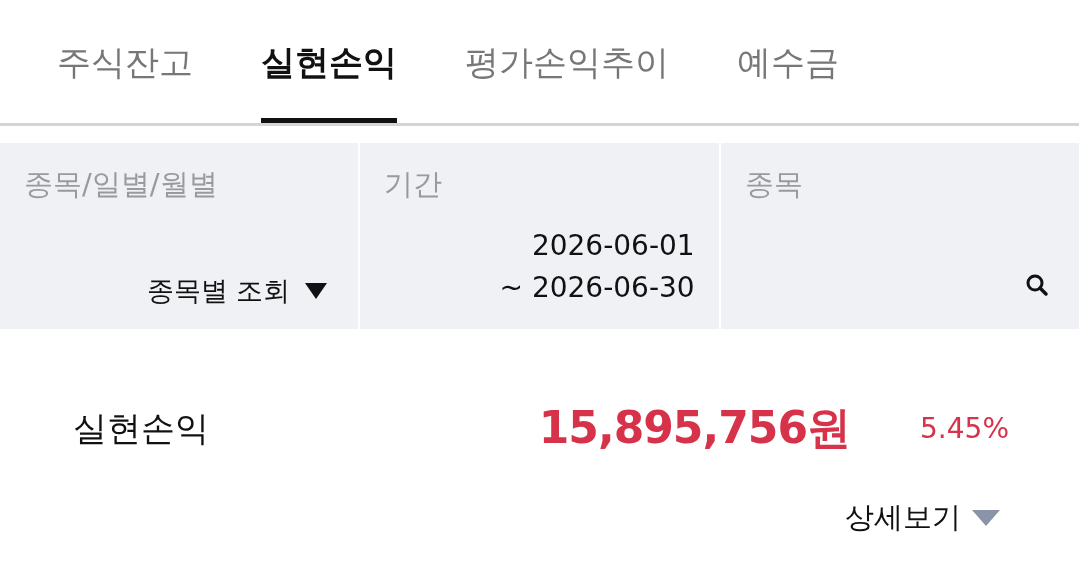  What do you see at coordinates (597, 267) in the screenshot?
I see `date-range-field: 2026-06-01 ~ 2026-06-30` at bounding box center [597, 267].